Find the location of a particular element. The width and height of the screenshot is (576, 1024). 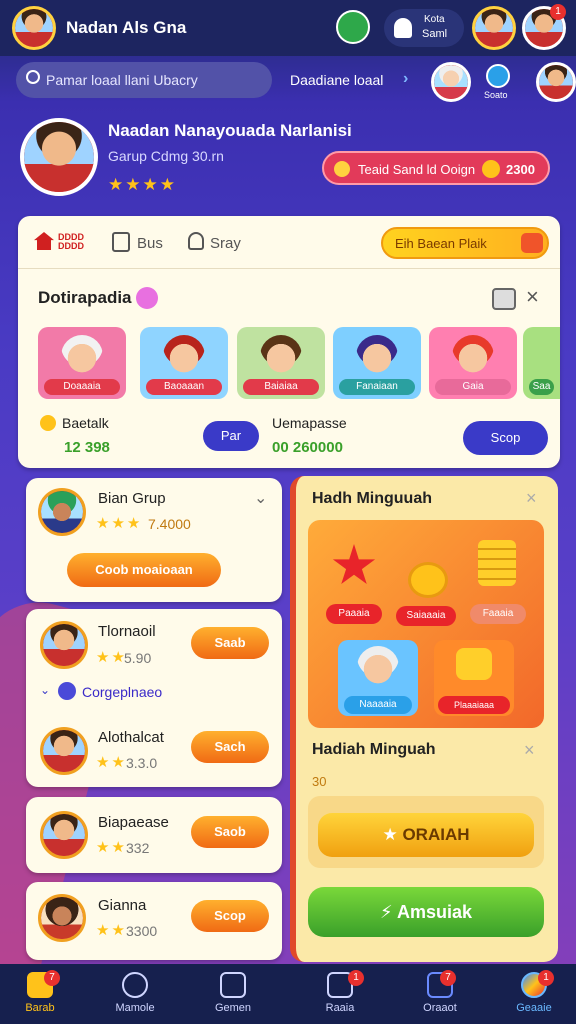

player-main-label: Coob moaioaan is located at coordinates (144, 569).